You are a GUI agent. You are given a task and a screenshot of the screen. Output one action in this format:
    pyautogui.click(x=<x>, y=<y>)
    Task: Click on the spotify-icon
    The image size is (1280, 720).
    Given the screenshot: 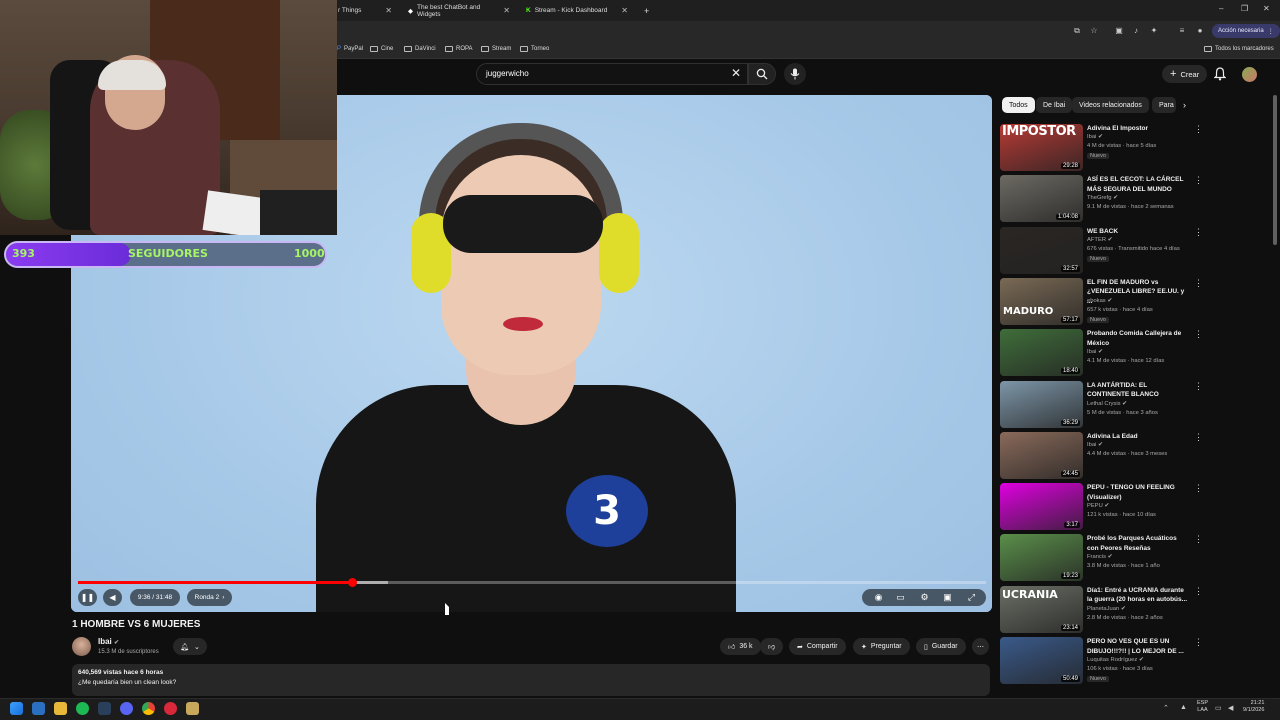 What is the action you would take?
    pyautogui.click(x=82, y=708)
    